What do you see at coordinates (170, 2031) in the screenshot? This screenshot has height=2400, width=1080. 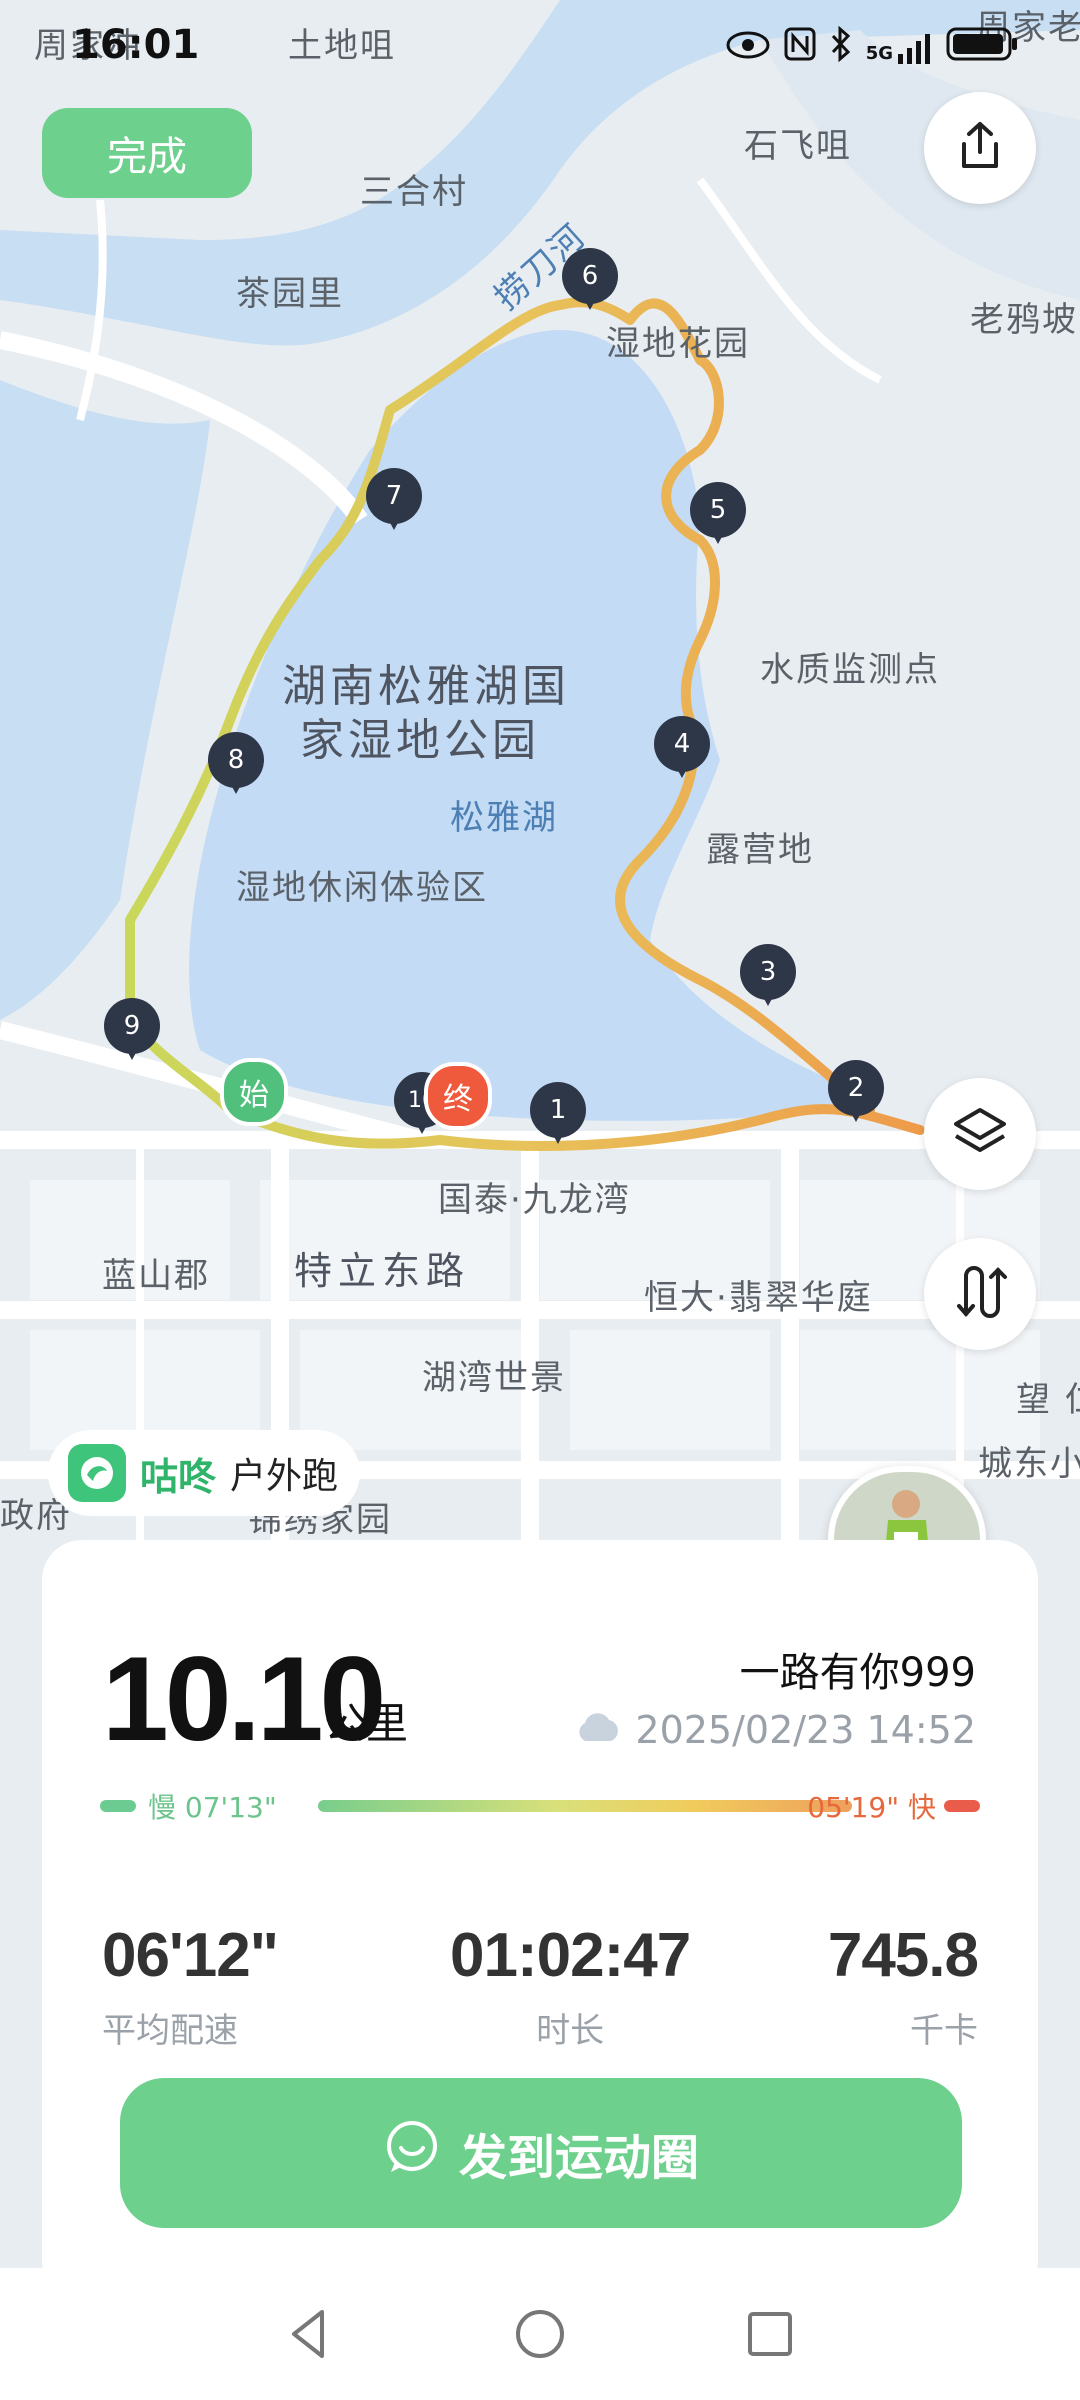 I see `stat-label: 平均配速` at bounding box center [170, 2031].